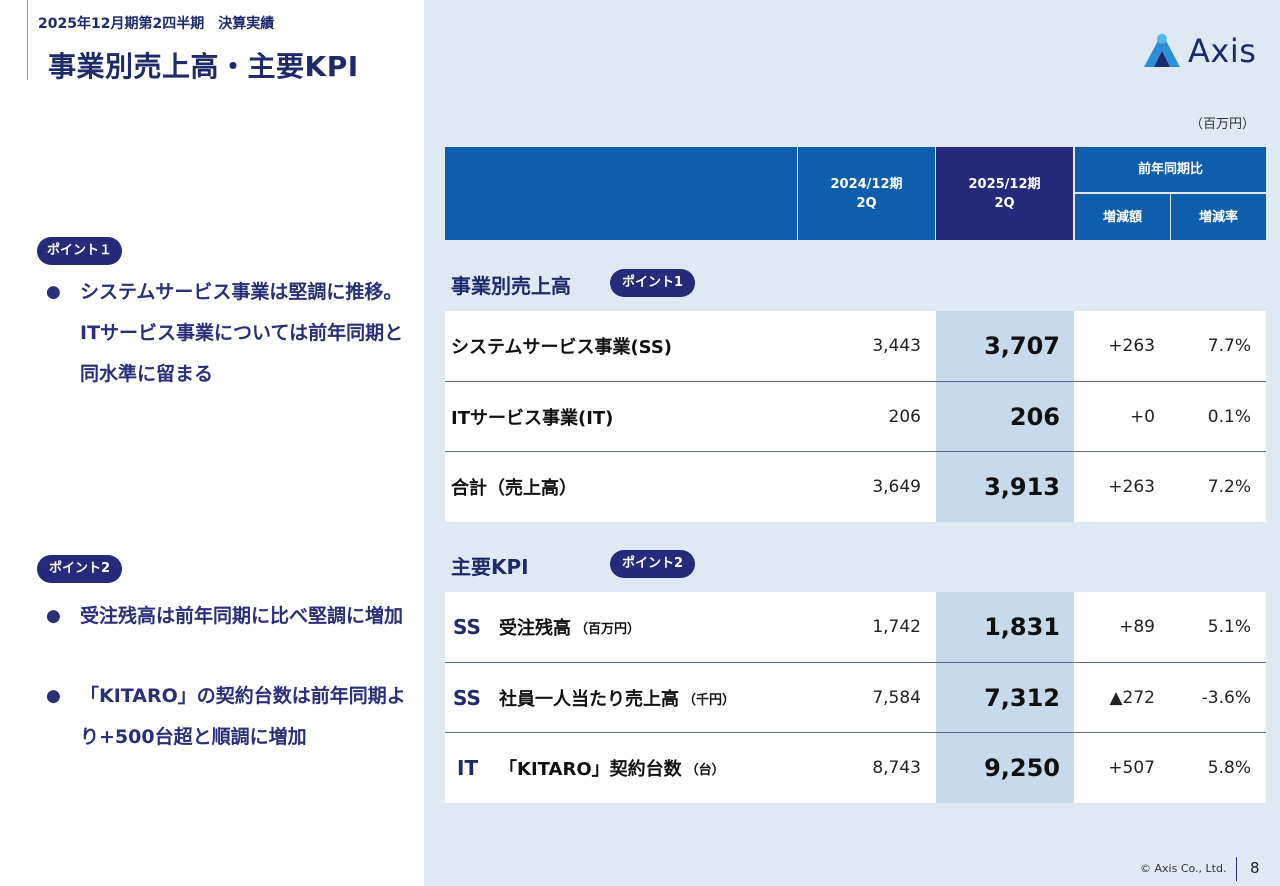  I want to click on section-label-kpi: 主要KPI, so click(490, 567).